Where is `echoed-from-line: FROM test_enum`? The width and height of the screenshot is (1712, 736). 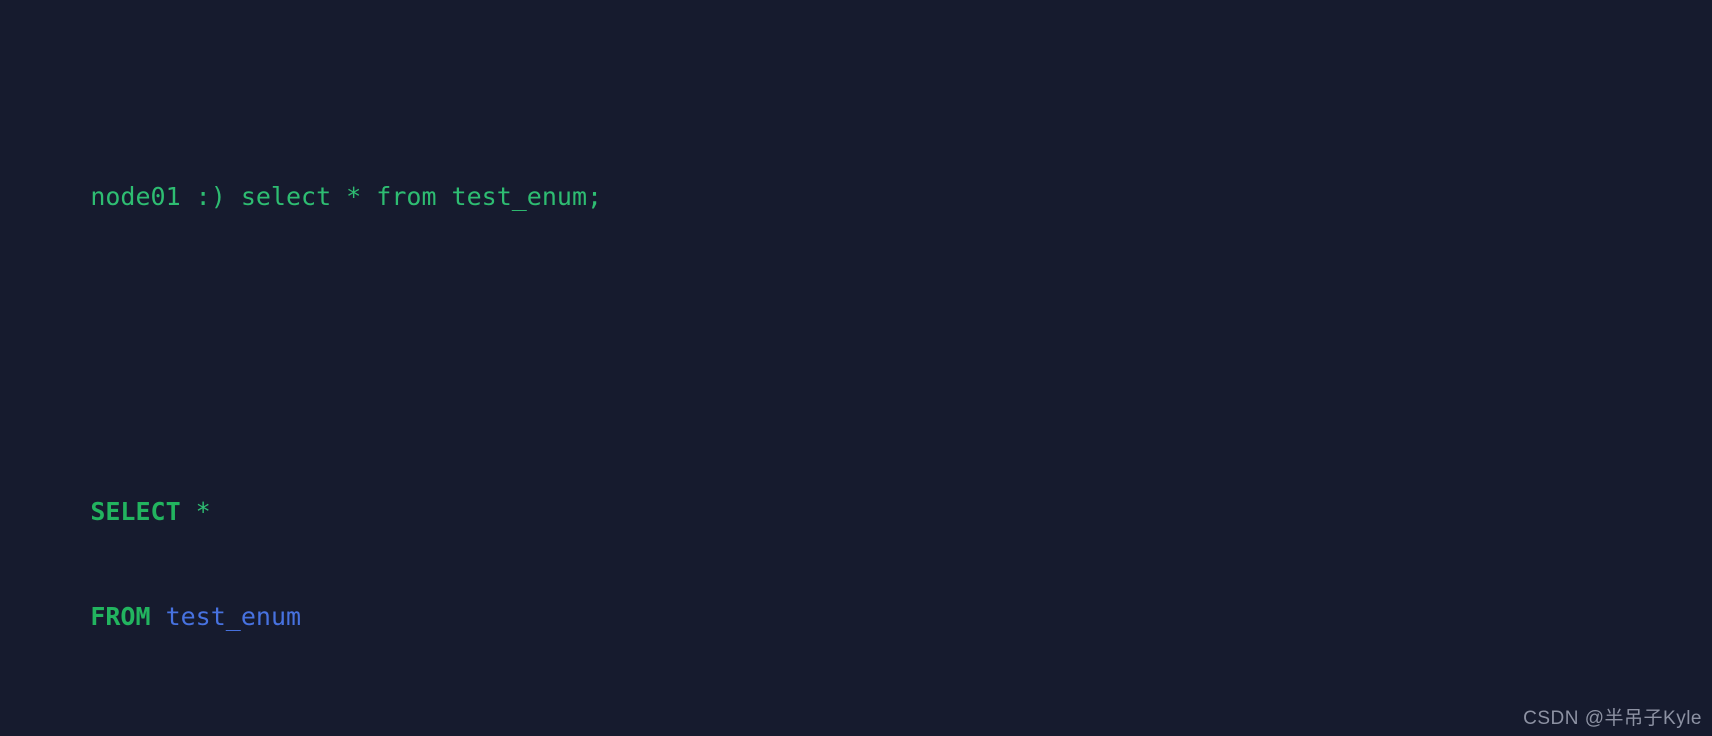
echoed-from-line: FROM test_enum is located at coordinates (856, 597).